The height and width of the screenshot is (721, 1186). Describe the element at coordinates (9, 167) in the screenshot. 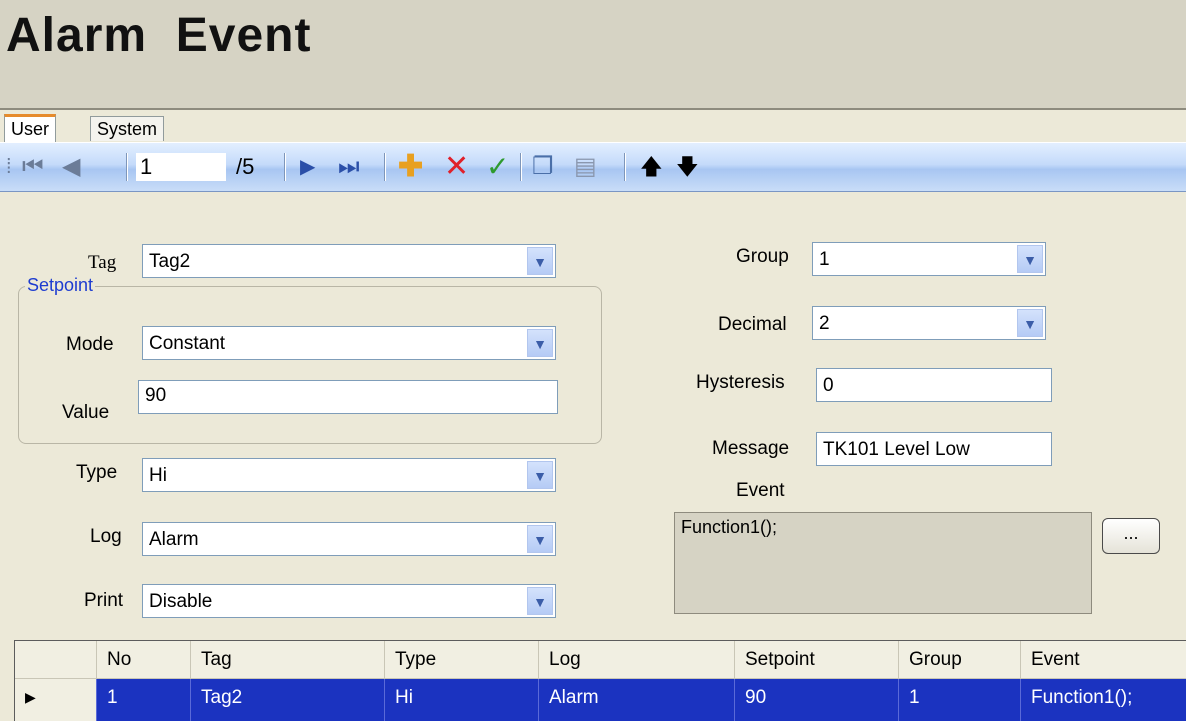

I see `toolbar-grip-icon: ⁞` at that location.